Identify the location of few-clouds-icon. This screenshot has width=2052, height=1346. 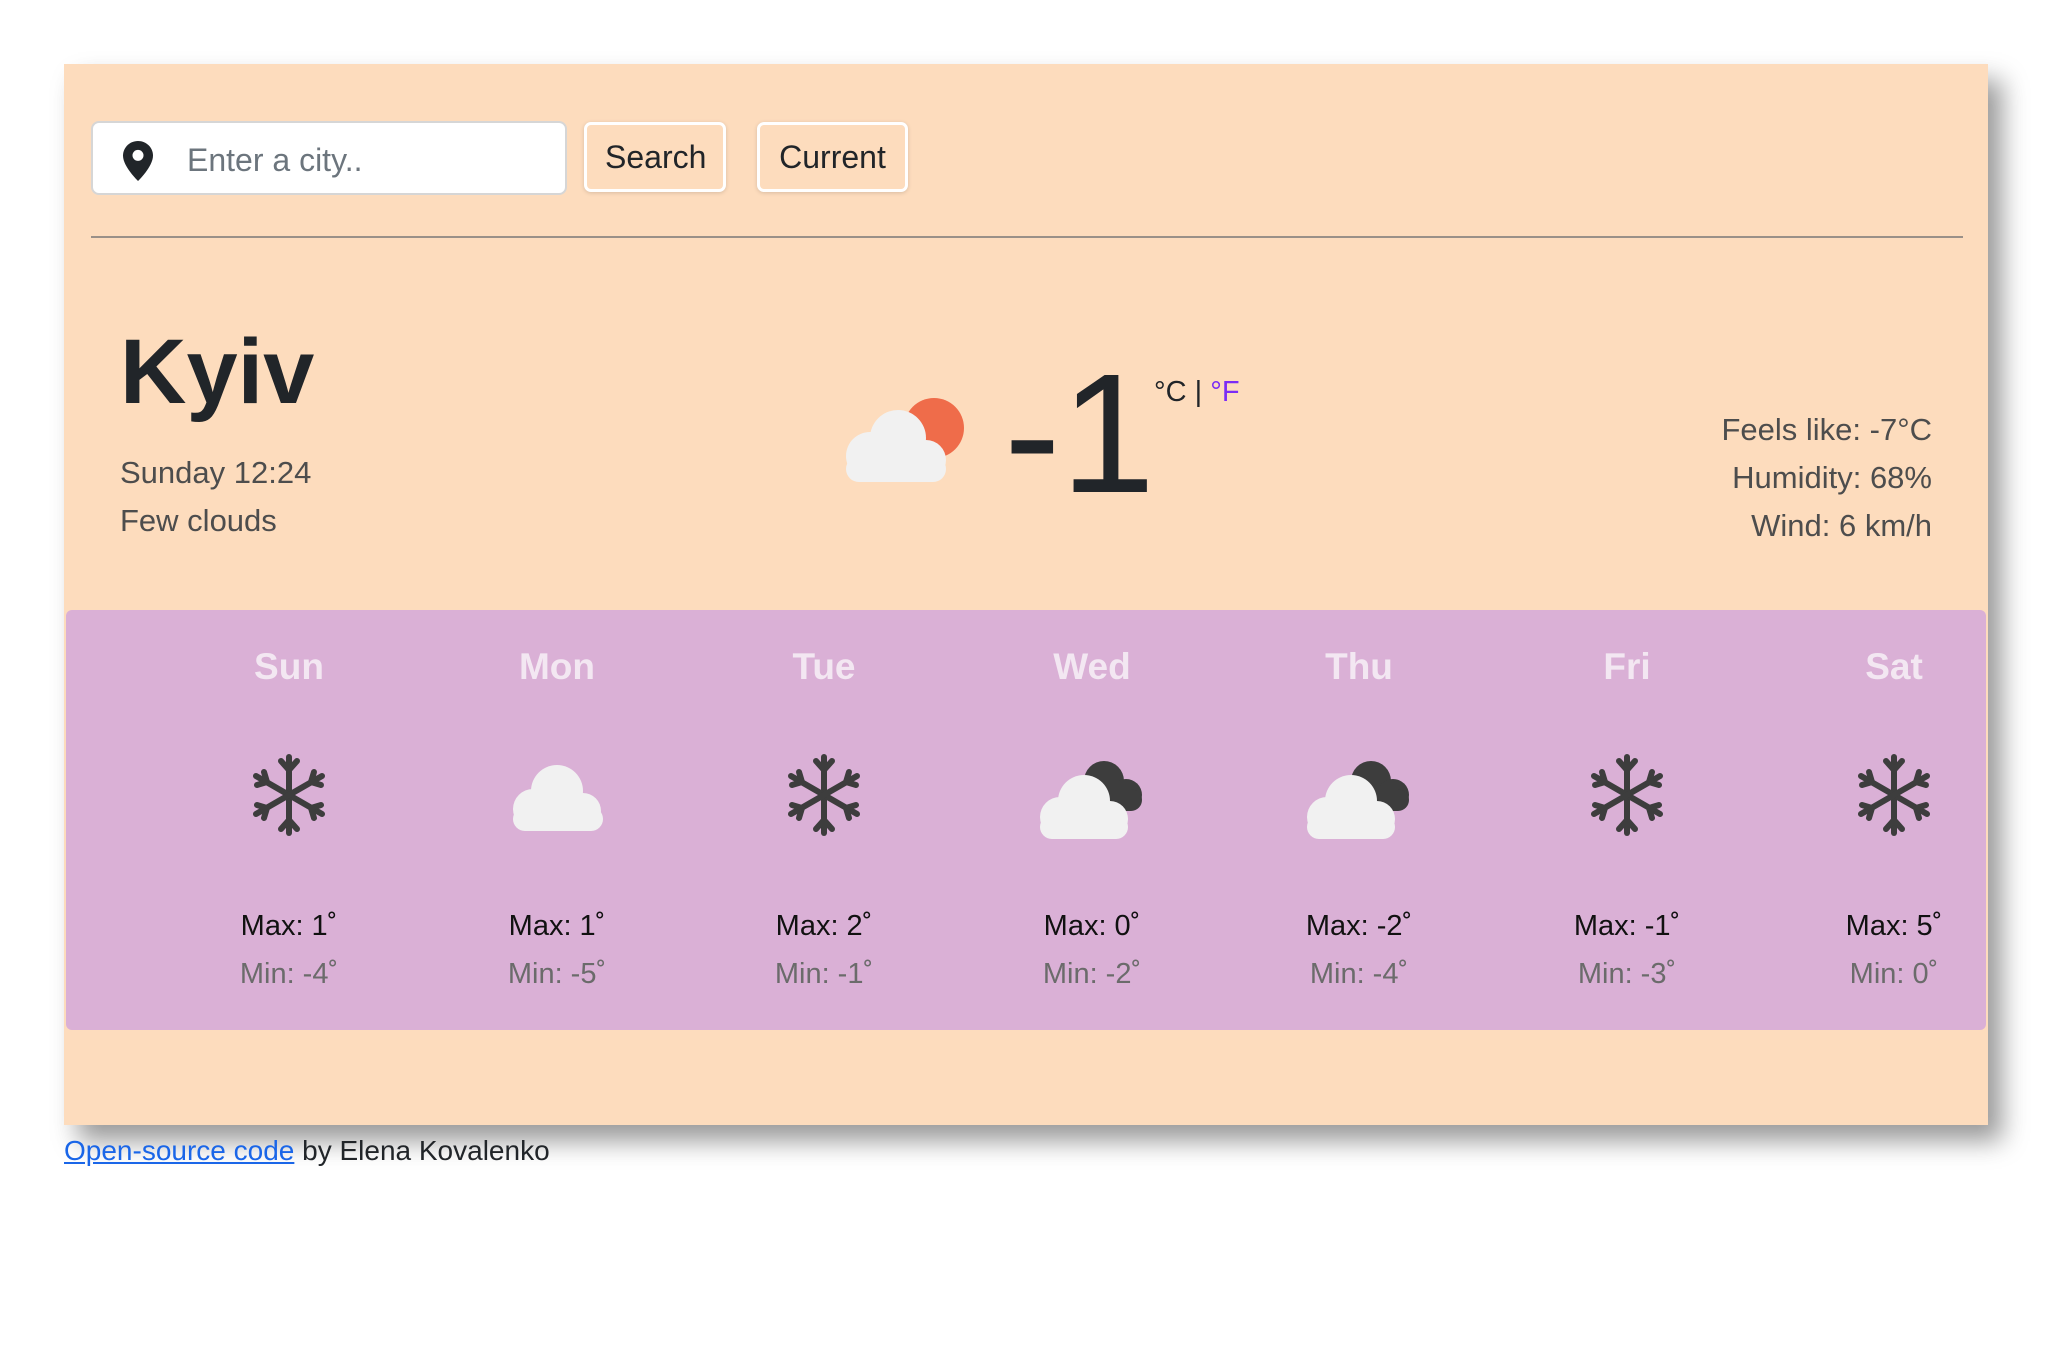
(905, 440).